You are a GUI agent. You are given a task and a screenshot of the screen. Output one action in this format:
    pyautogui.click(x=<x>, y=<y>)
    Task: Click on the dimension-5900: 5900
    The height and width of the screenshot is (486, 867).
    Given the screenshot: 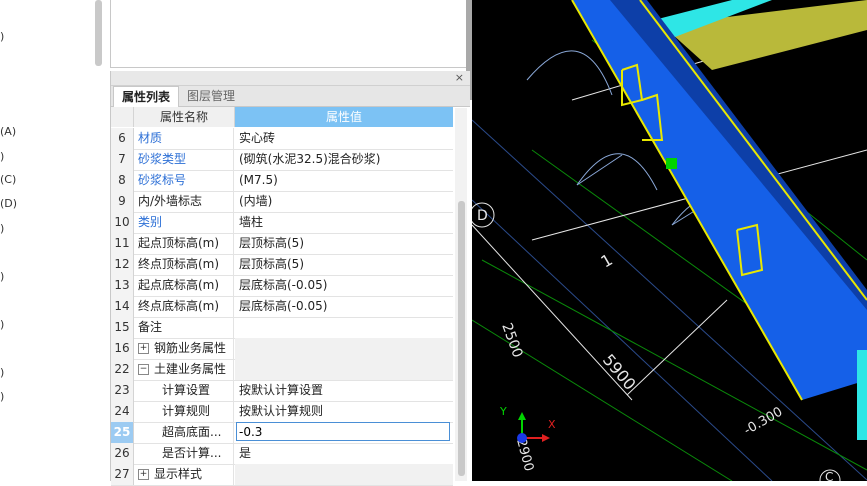 What is the action you would take?
    pyautogui.click(x=619, y=371)
    